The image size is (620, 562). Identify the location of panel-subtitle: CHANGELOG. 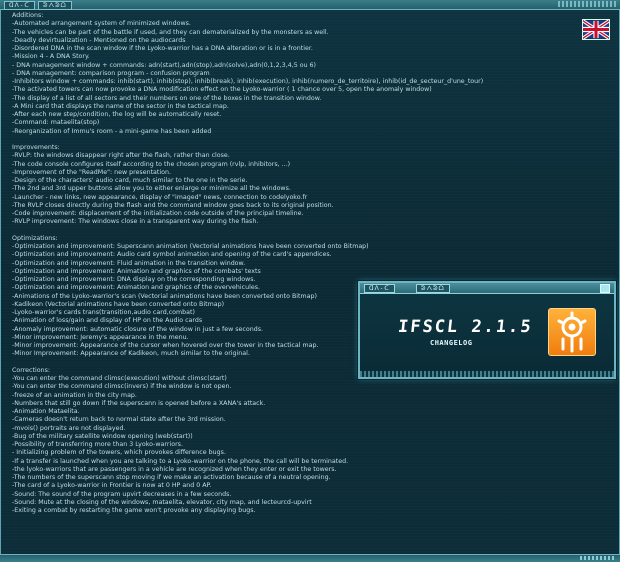
(451, 343).